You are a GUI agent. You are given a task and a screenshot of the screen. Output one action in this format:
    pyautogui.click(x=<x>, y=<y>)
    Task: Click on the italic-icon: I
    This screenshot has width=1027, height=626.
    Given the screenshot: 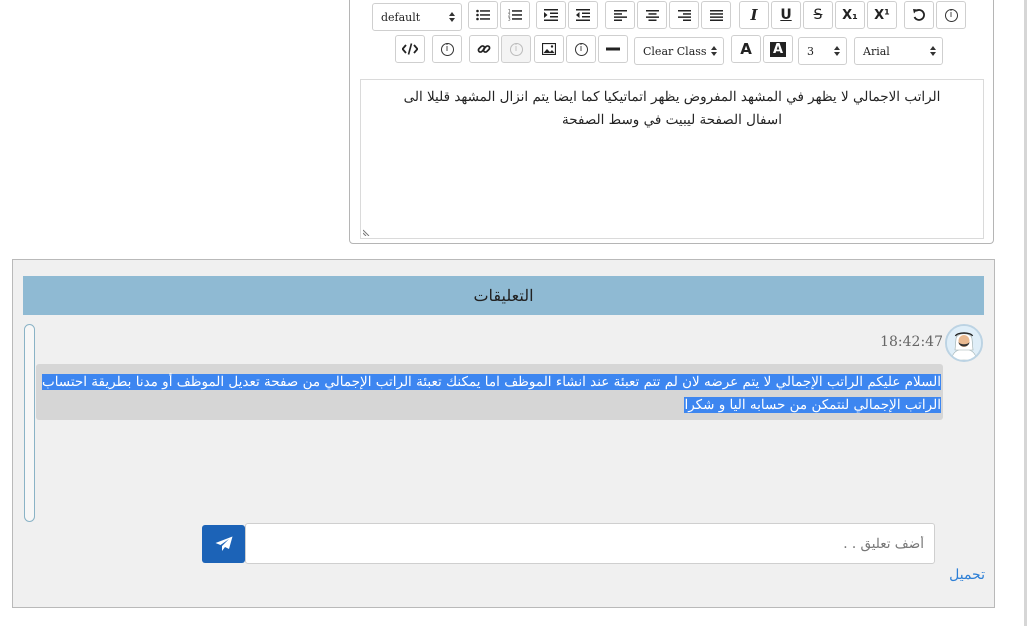 What is the action you would take?
    pyautogui.click(x=754, y=15)
    